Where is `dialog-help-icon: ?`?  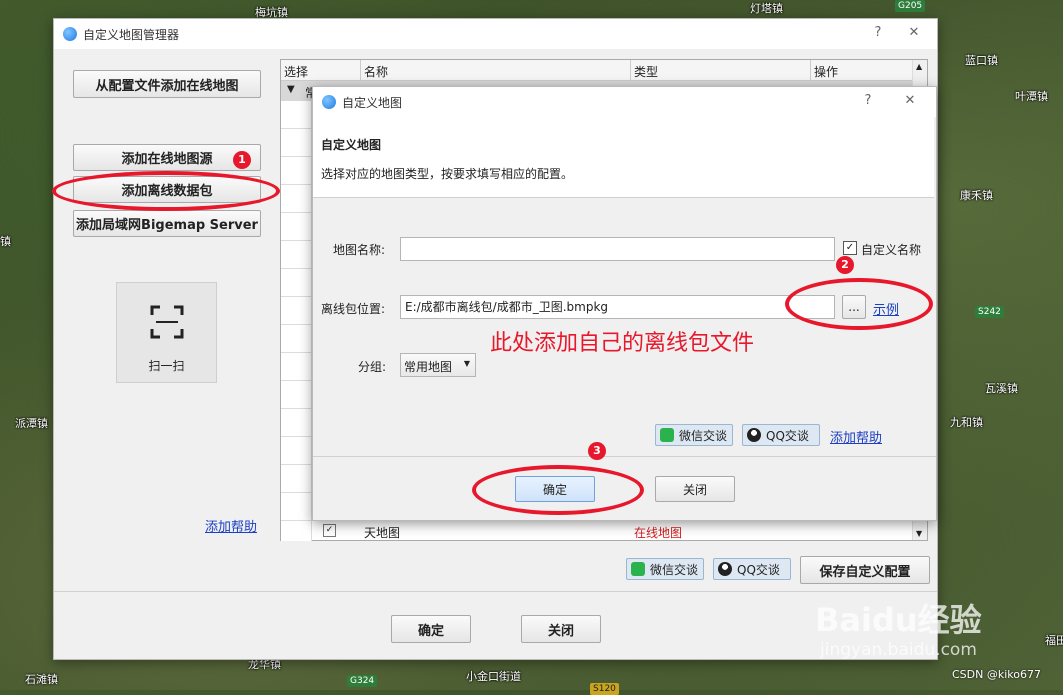 dialog-help-icon: ? is located at coordinates (868, 100).